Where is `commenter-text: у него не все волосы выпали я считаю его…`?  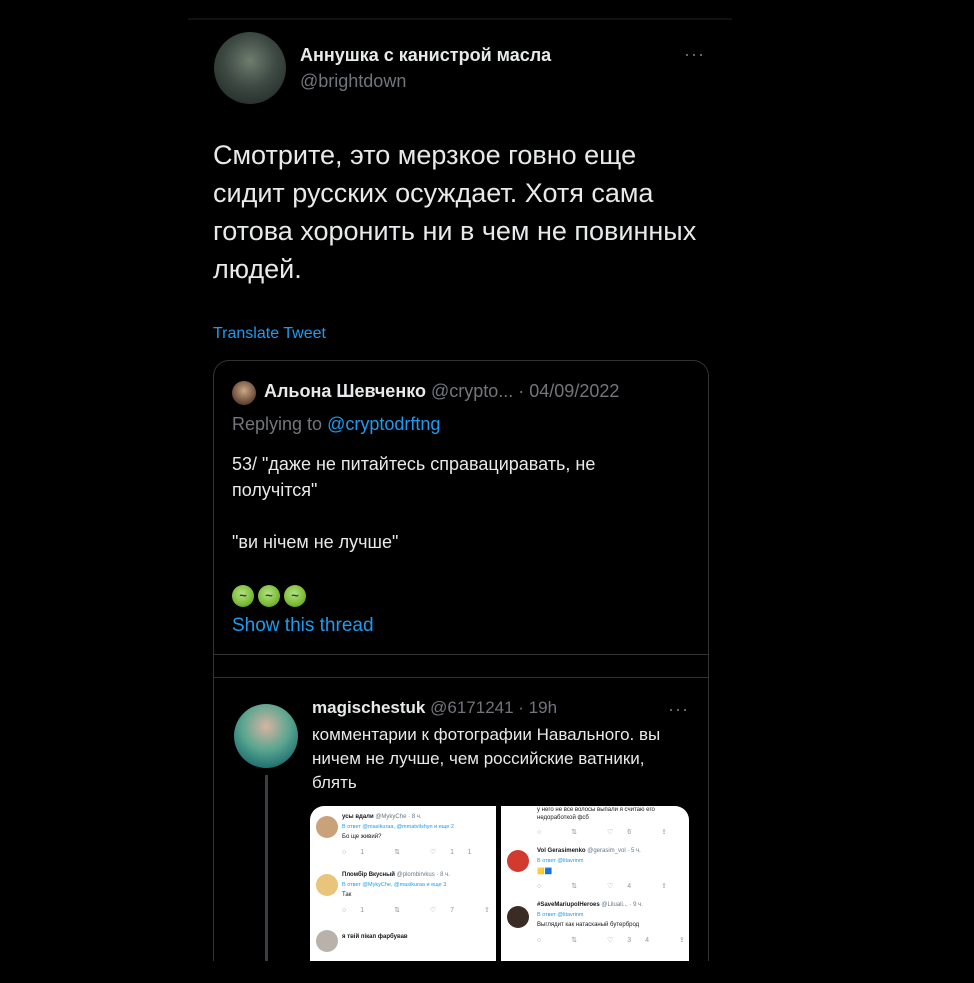 commenter-text: у него не все волосы выпали я считаю его… is located at coordinates (596, 814).